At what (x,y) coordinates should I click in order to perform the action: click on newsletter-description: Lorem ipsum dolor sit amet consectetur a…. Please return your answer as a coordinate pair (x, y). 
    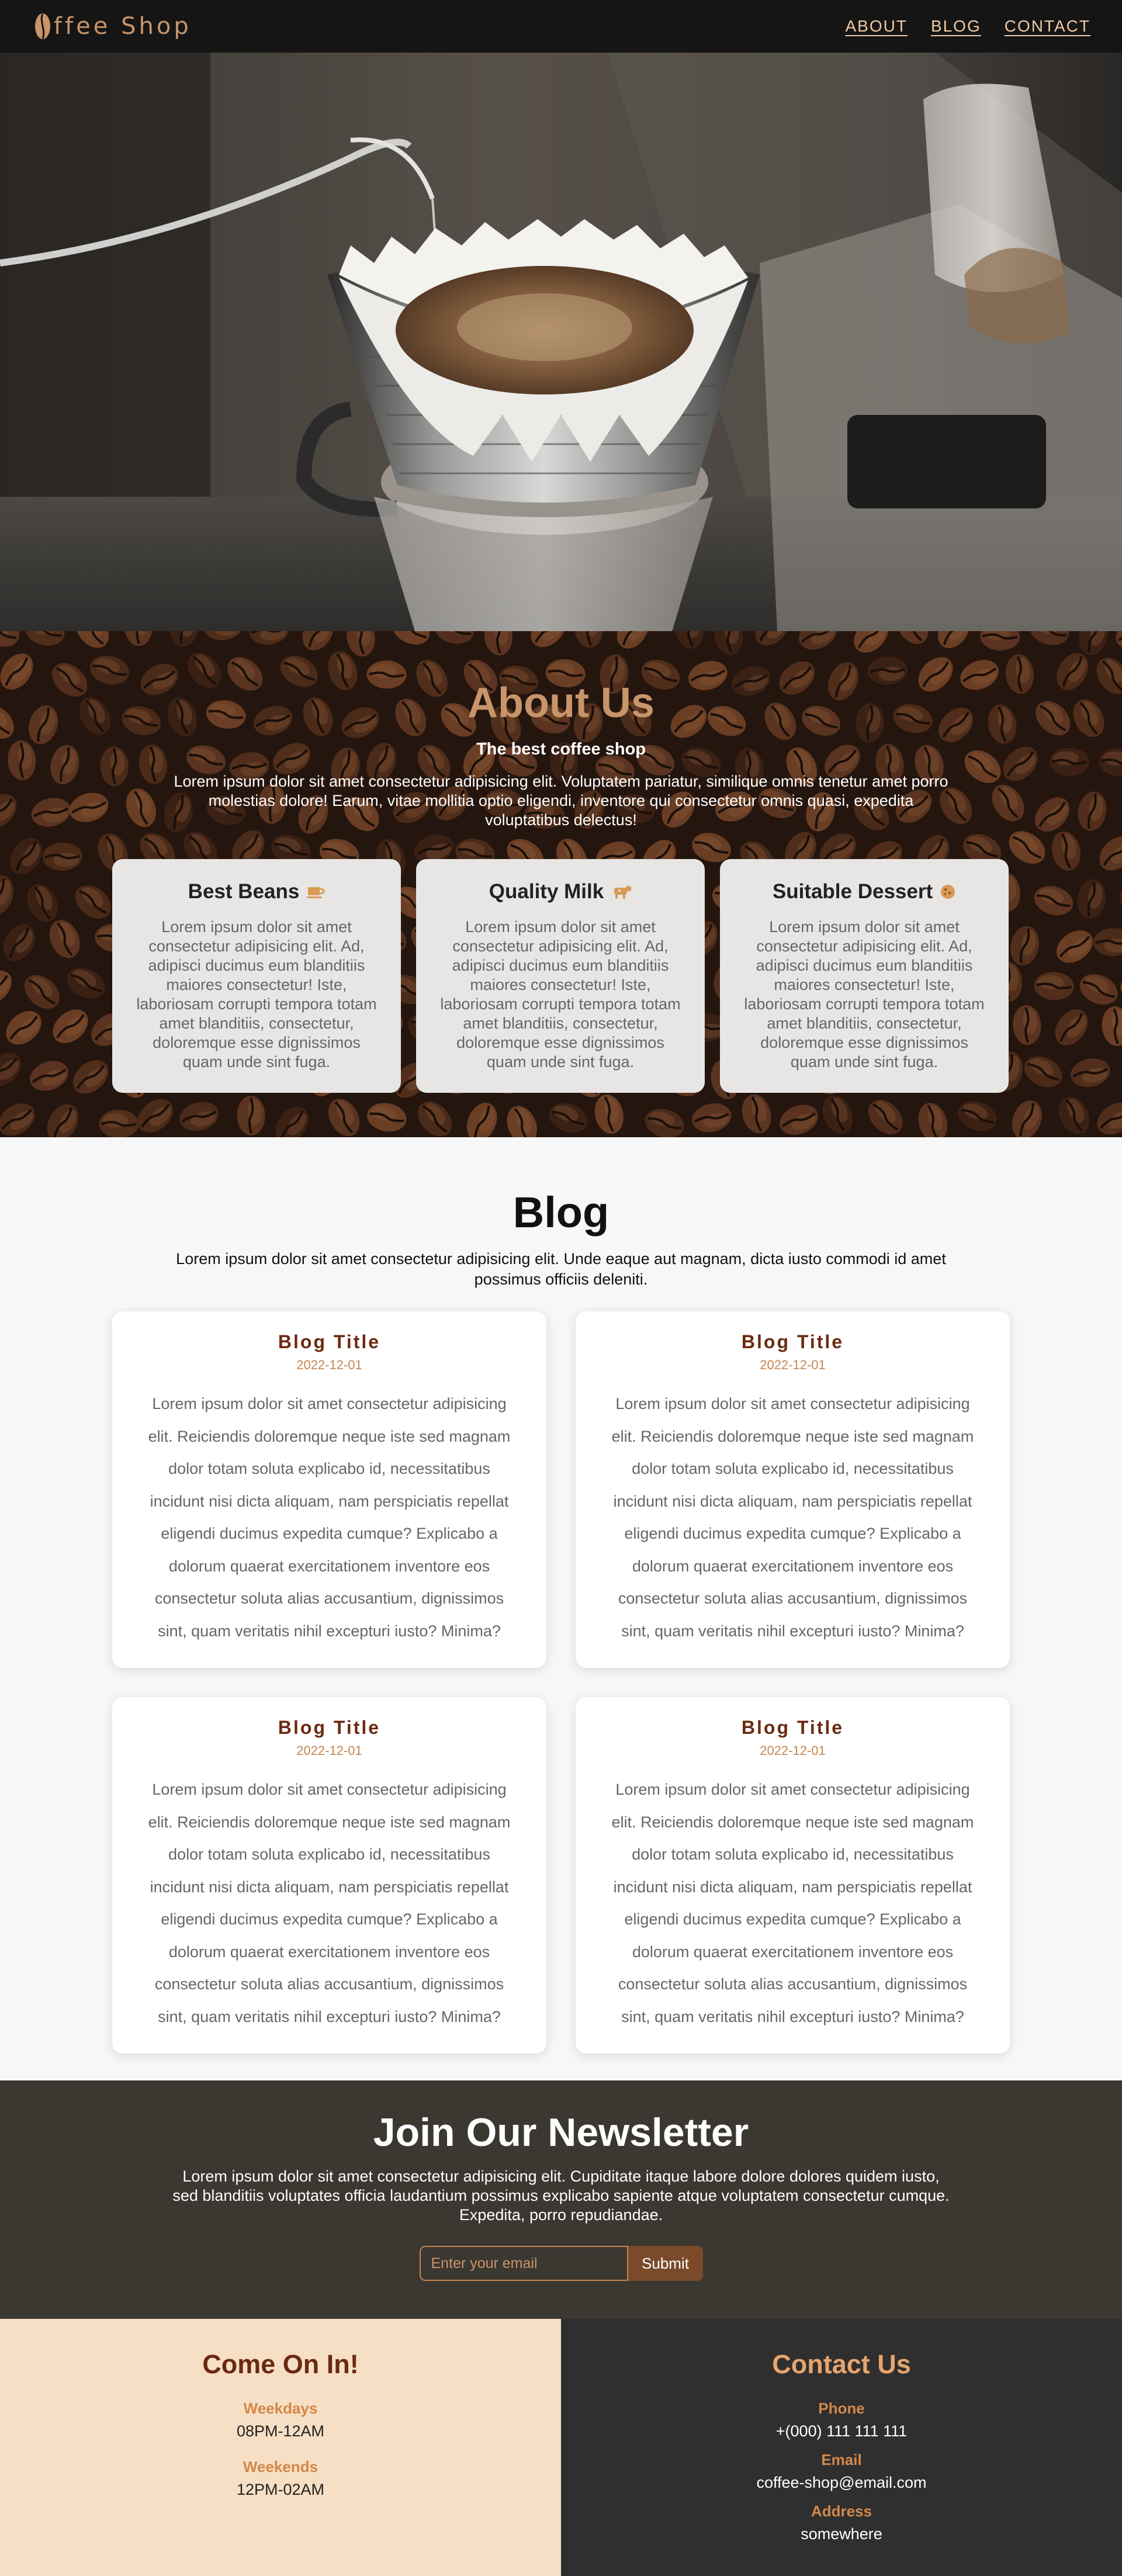
    Looking at the image, I should click on (561, 2196).